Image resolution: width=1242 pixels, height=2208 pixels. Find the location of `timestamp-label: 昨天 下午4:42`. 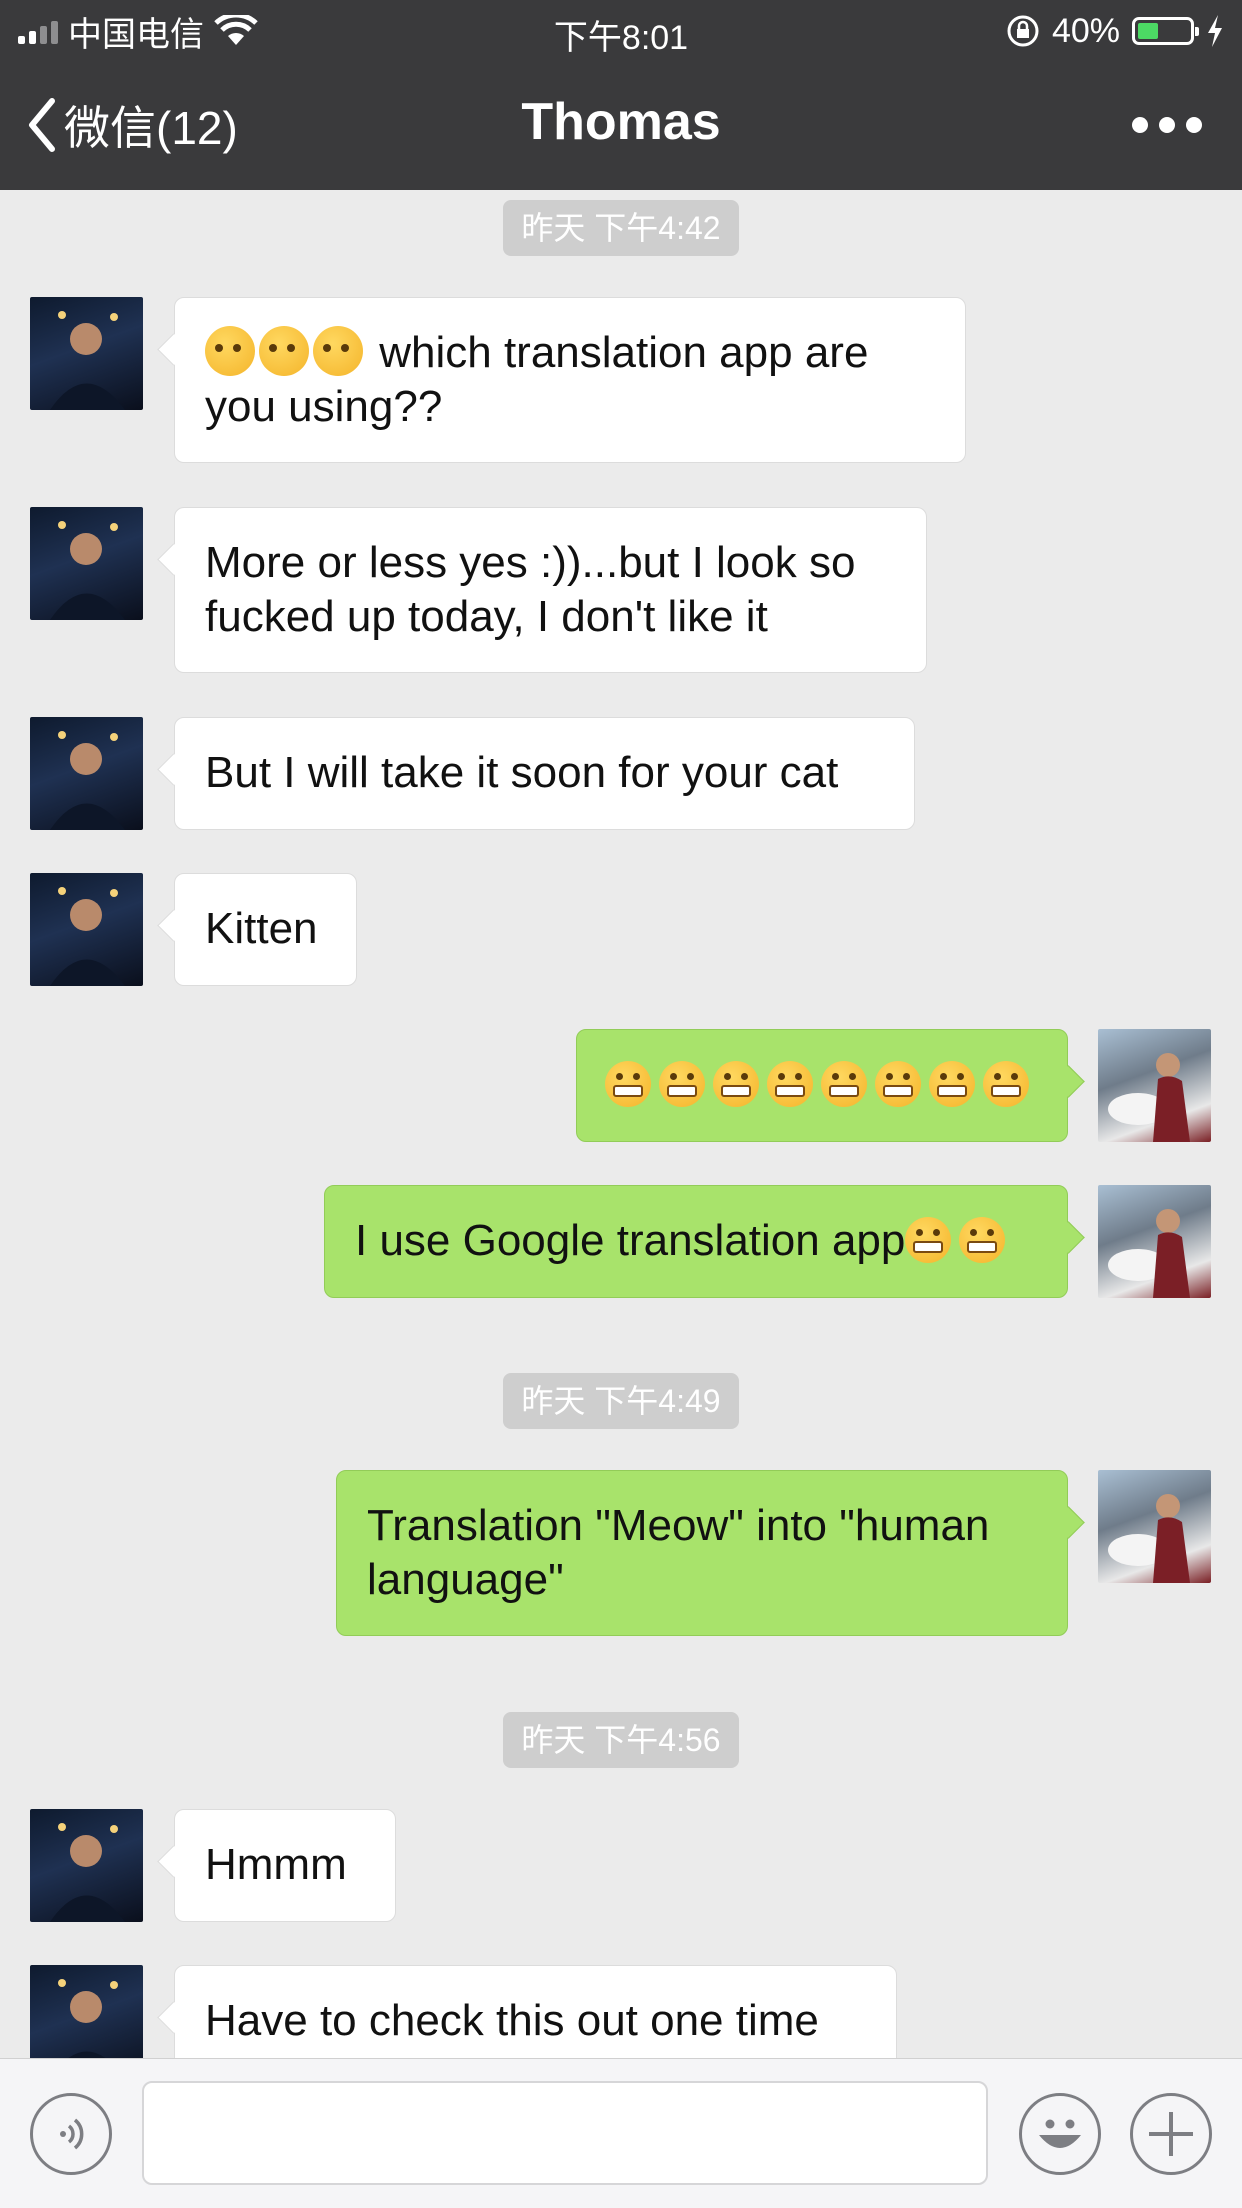

timestamp-label: 昨天 下午4:42 is located at coordinates (621, 228).